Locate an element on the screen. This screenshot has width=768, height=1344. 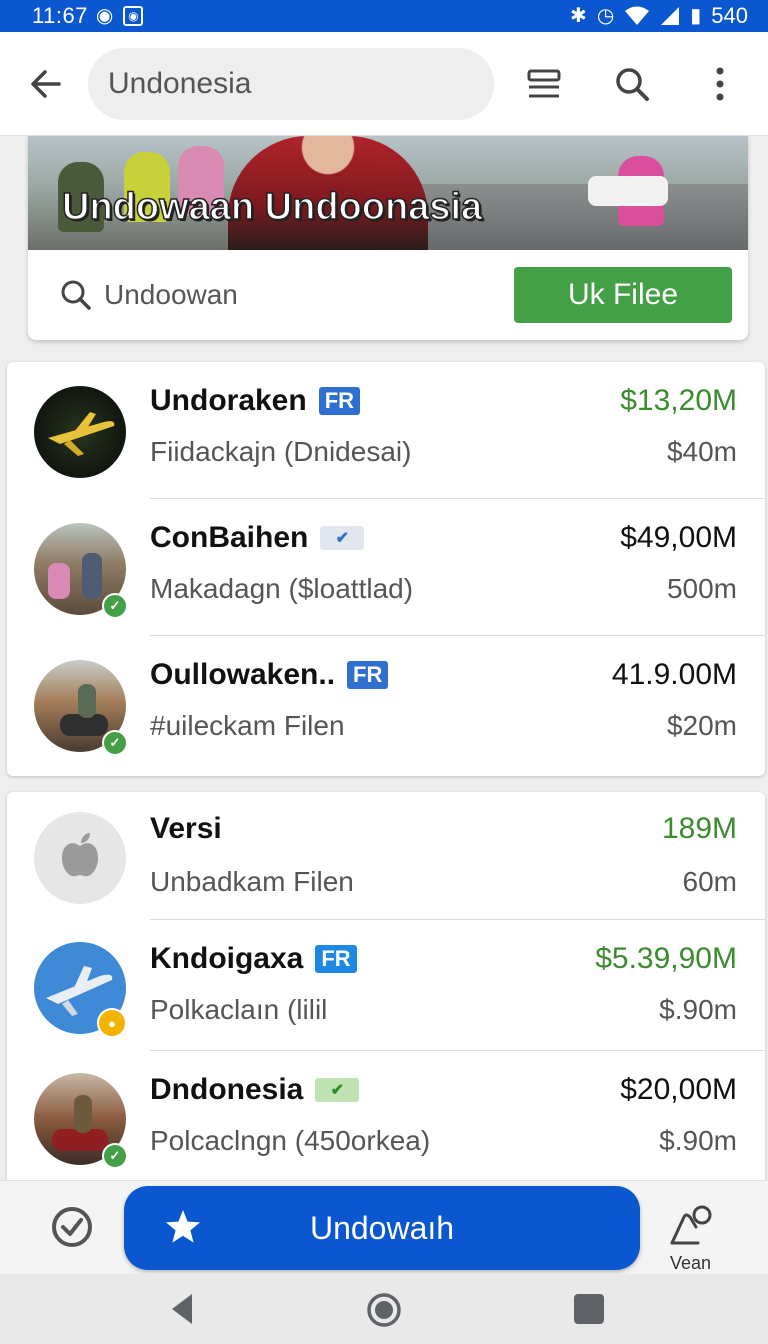
bottom-action-bar: Undowaıh Vean is located at coordinates (384, 1227).